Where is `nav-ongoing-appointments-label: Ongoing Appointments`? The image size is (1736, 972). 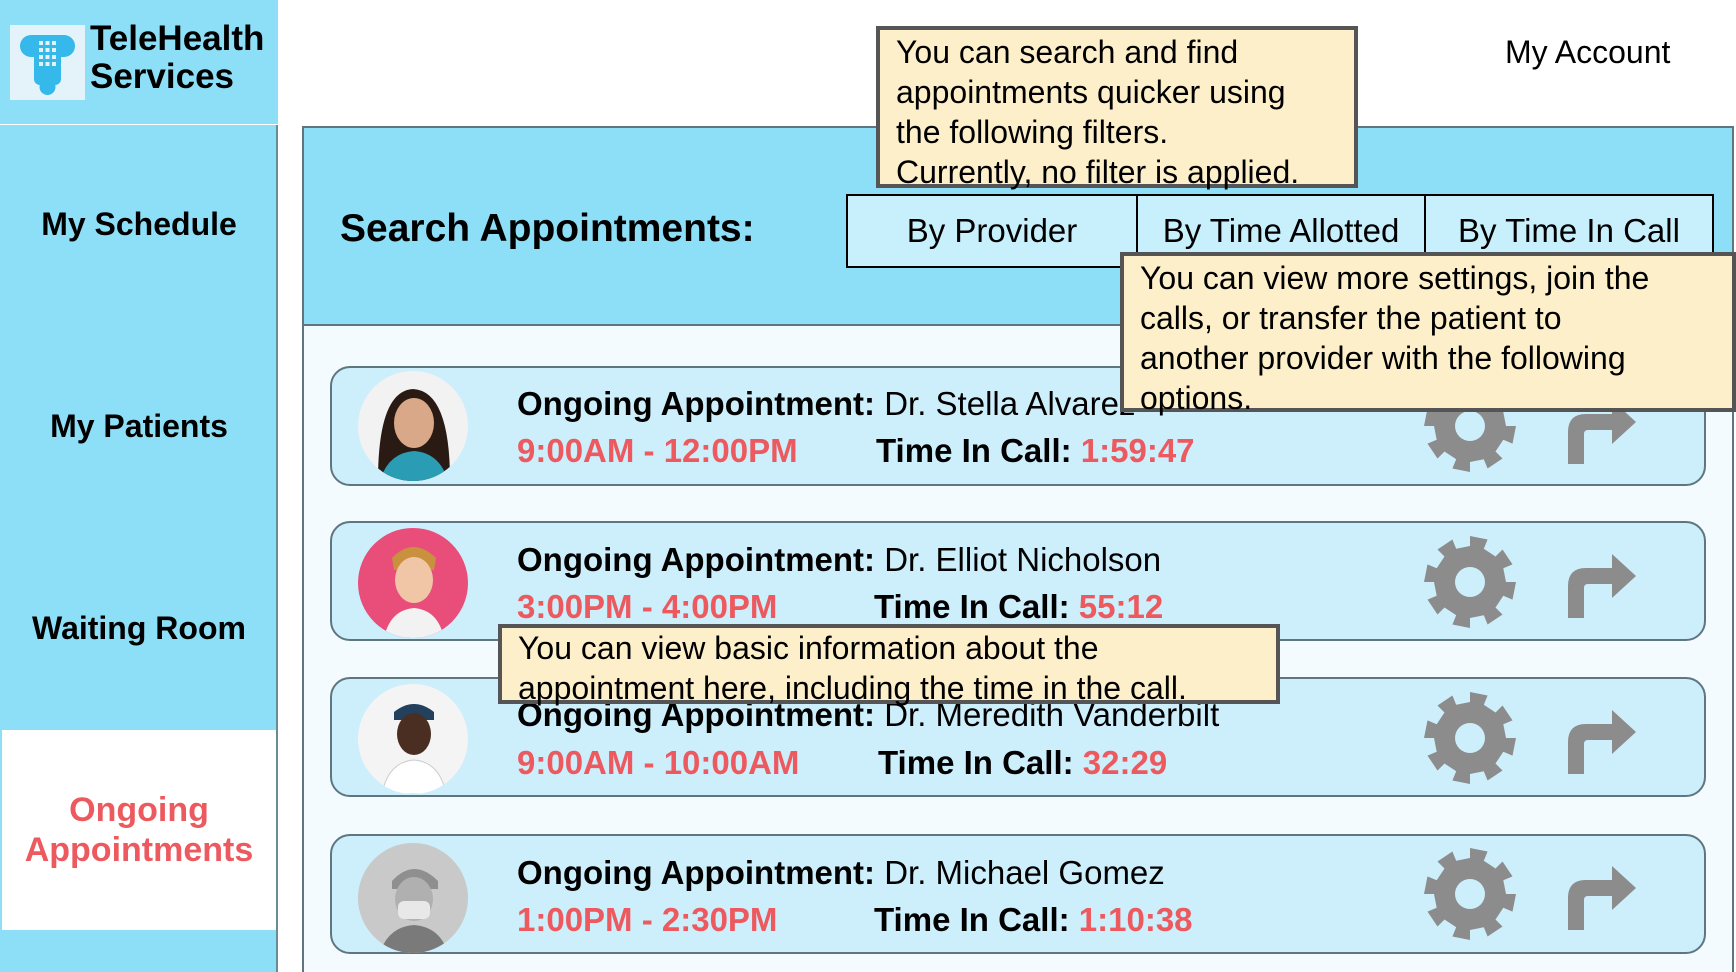
nav-ongoing-appointments-label: Ongoing Appointments is located at coordinates (139, 830).